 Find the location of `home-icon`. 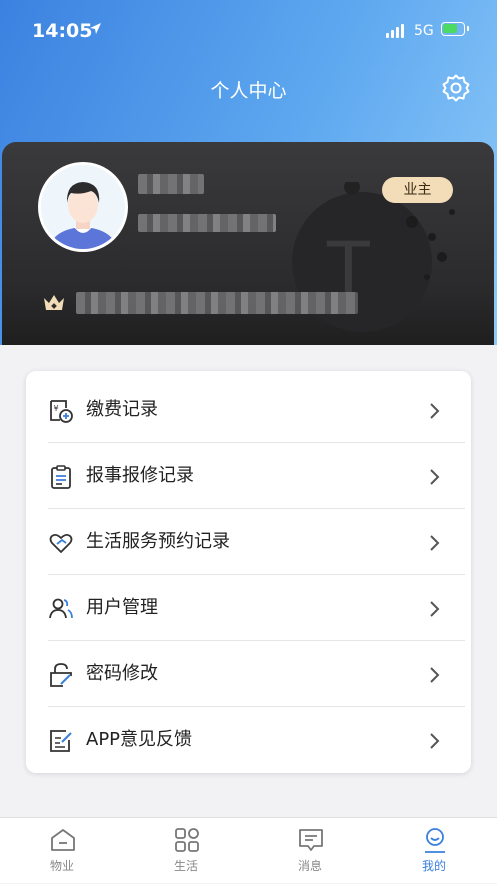

home-icon is located at coordinates (63, 840).